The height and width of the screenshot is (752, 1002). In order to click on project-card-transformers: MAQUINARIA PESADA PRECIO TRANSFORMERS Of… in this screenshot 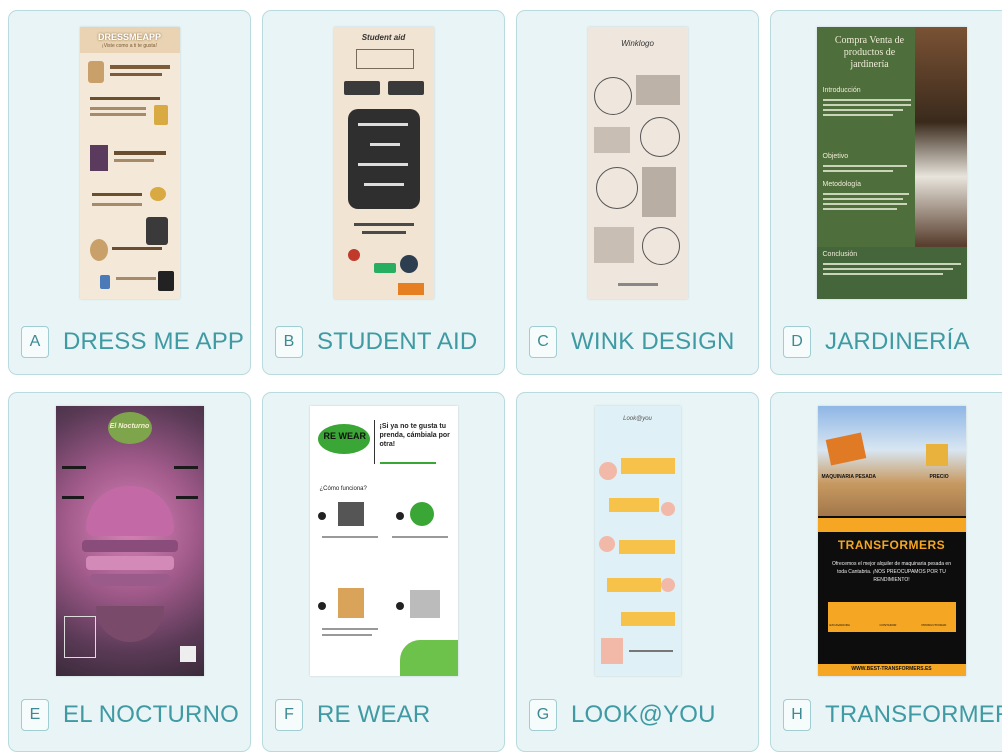, I will do `click(886, 572)`.